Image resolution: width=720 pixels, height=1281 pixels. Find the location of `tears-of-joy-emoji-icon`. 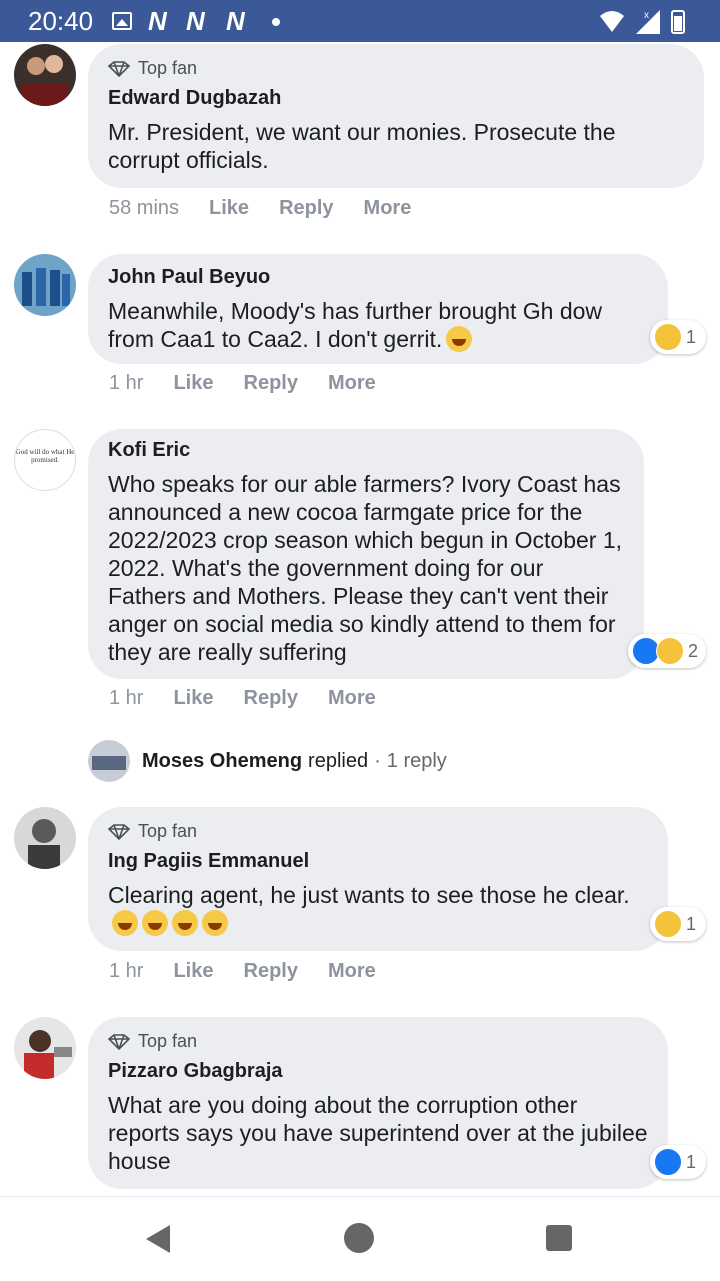

tears-of-joy-emoji-icon is located at coordinates (459, 339).